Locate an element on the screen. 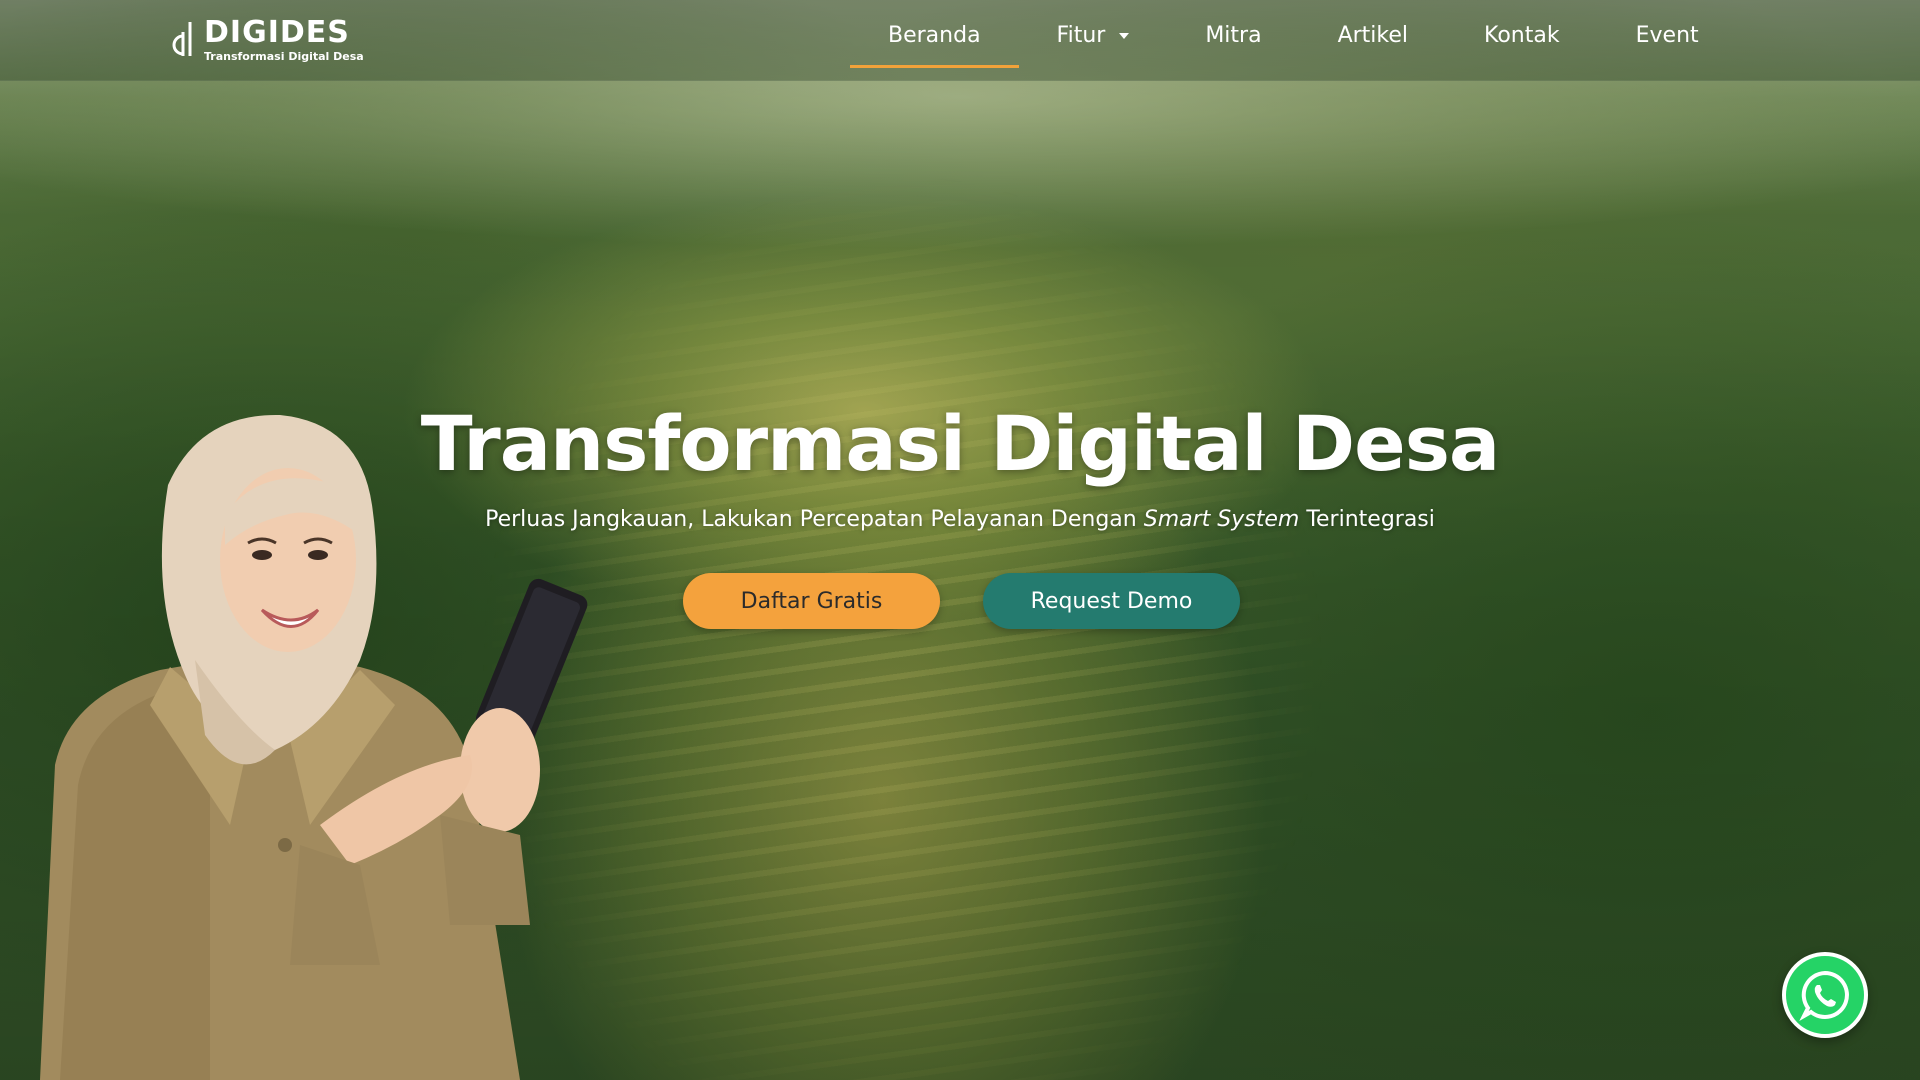 This screenshot has height=1080, width=1920. main-nav: Beranda Fitur Mitra Artikel Kontak Event is located at coordinates (1293, 35).